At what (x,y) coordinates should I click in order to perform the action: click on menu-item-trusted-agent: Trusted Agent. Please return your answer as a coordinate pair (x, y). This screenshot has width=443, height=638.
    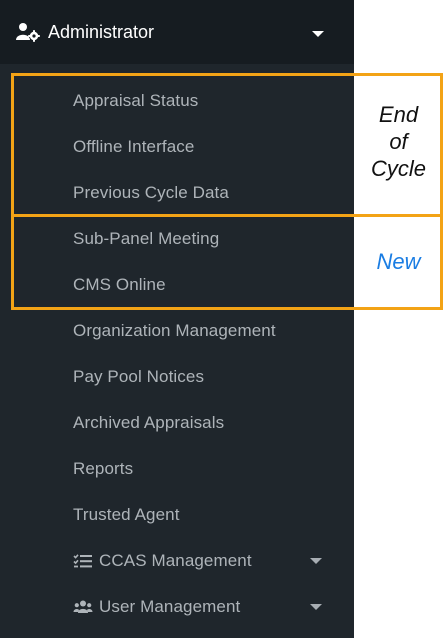
    Looking at the image, I should click on (177, 515).